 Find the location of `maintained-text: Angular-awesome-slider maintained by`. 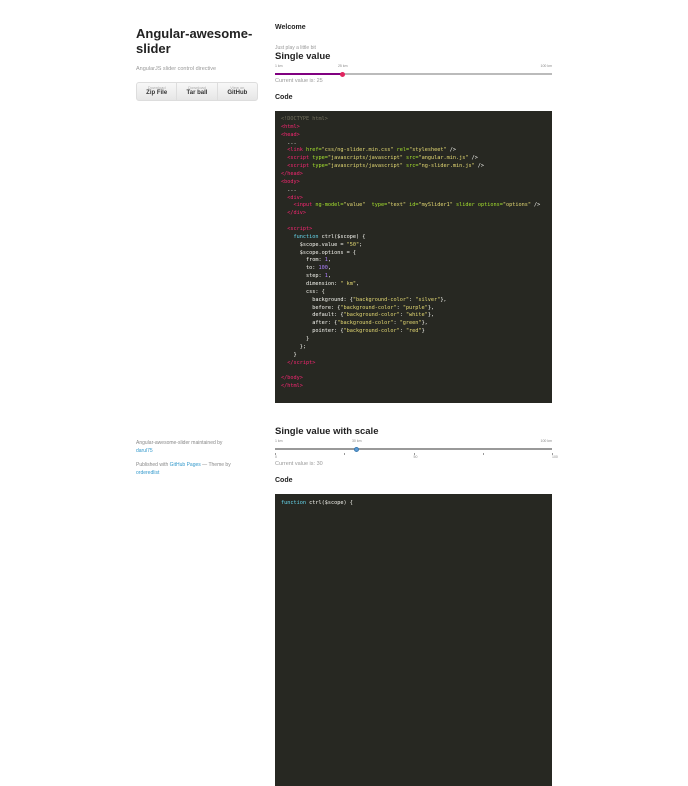

maintained-text: Angular-awesome-slider maintained by is located at coordinates (179, 443).